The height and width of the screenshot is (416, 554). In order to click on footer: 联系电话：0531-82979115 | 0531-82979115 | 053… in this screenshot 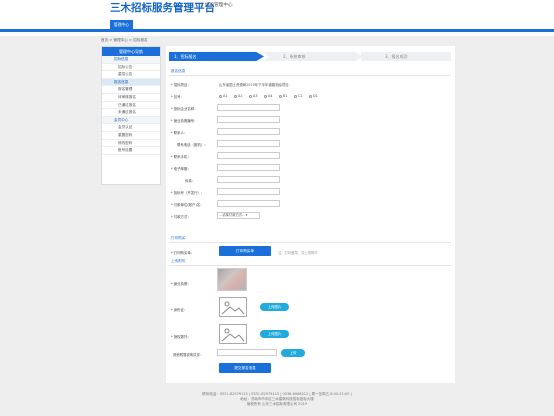, I will do `click(277, 399)`.